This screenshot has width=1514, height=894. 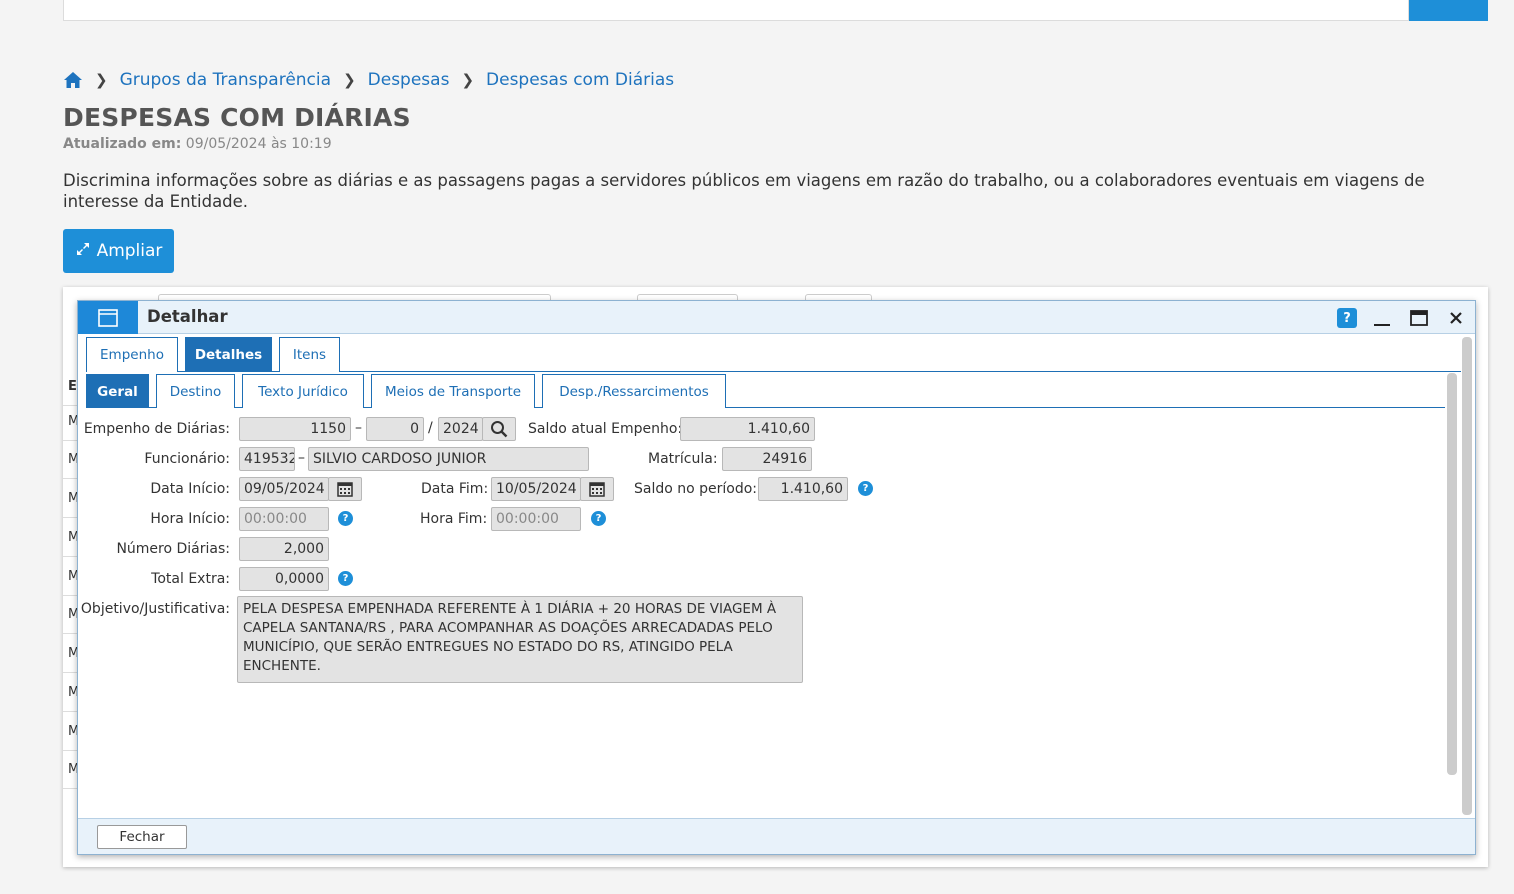 What do you see at coordinates (309, 354) in the screenshot?
I see `tab-itens: Itens` at bounding box center [309, 354].